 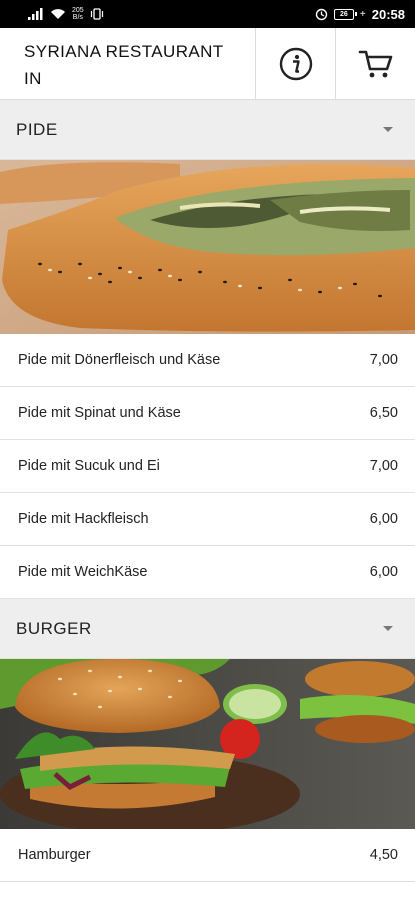 I want to click on item-name: Pide mit Spinat und Käse, so click(x=99, y=413).